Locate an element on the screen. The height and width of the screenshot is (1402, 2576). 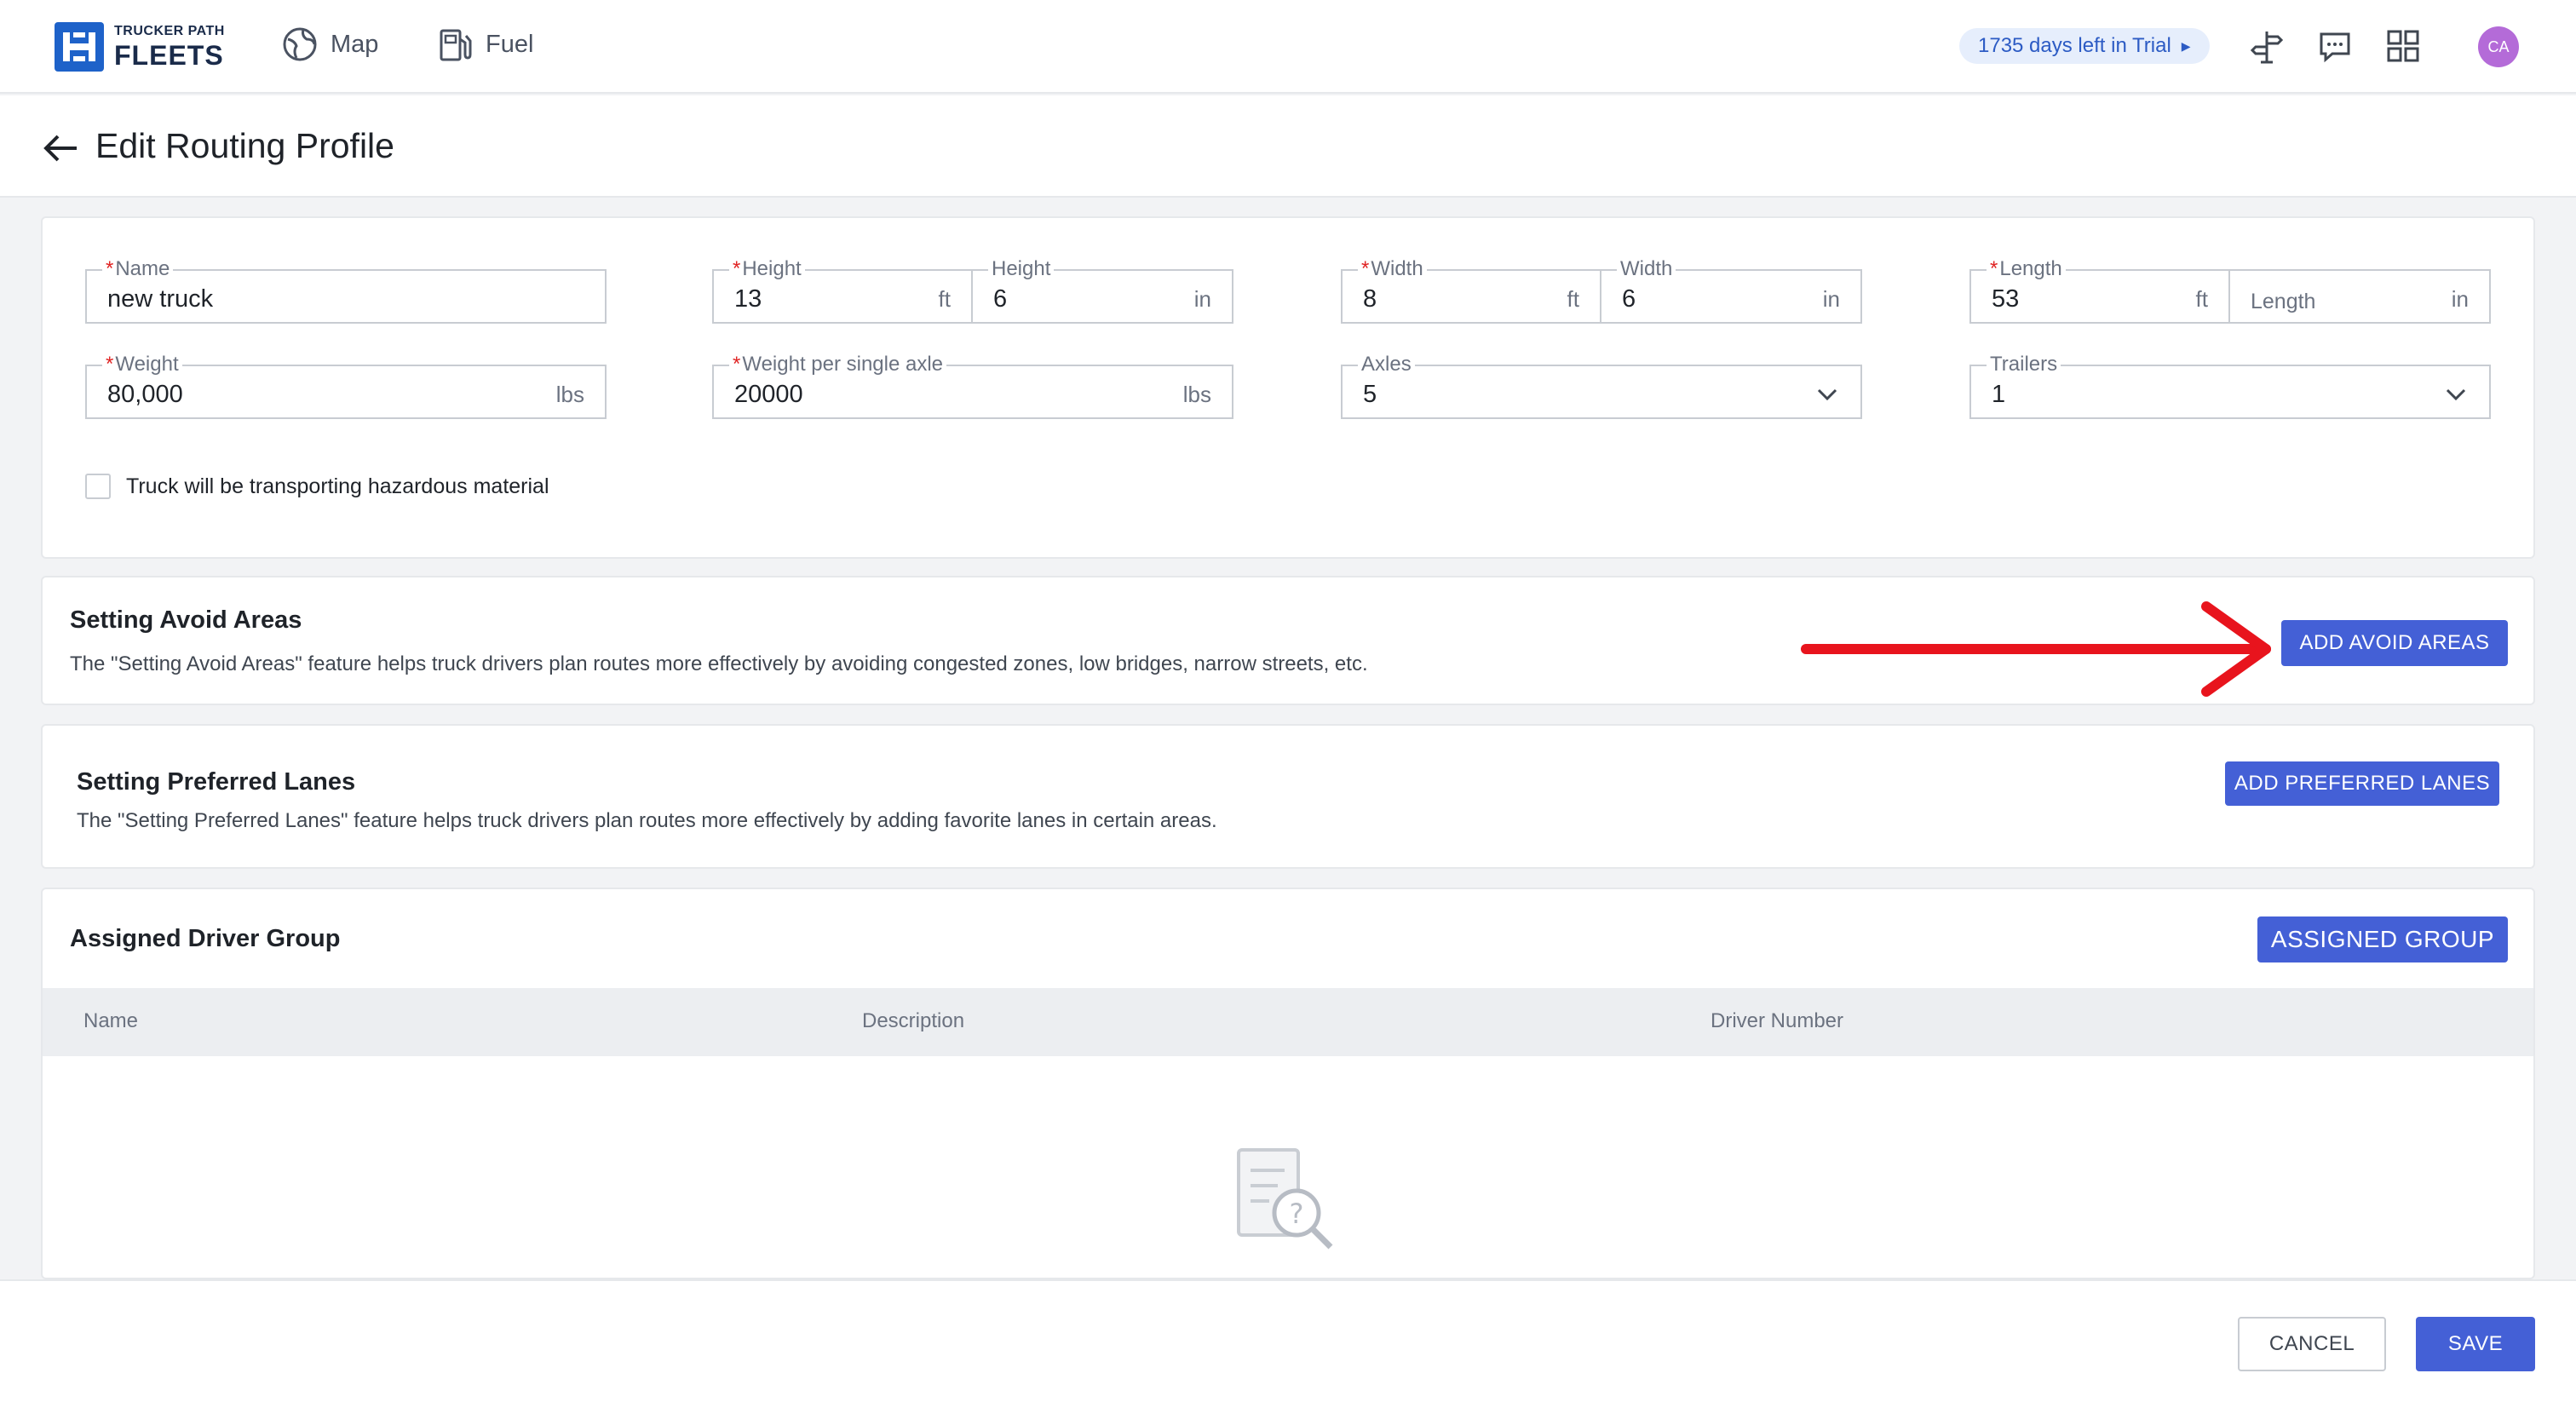
column-header-description: Description is located at coordinates (913, 1021).